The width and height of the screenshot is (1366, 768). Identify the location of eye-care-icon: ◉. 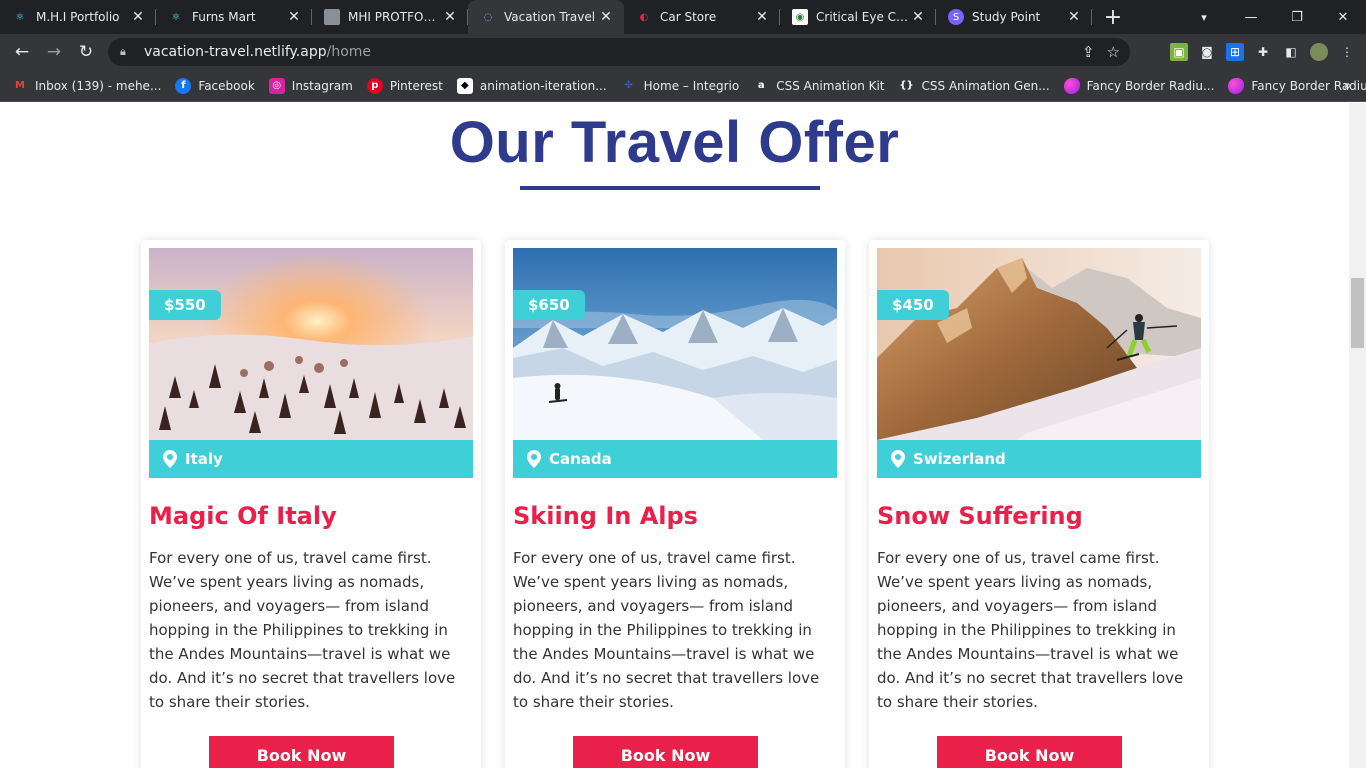
(800, 17).